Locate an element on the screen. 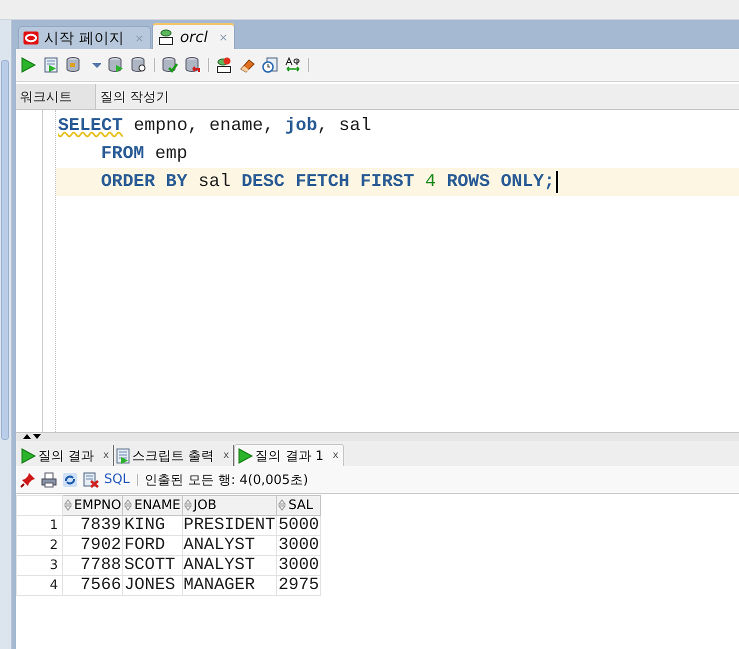  table-cell: 7839 is located at coordinates (92, 526).